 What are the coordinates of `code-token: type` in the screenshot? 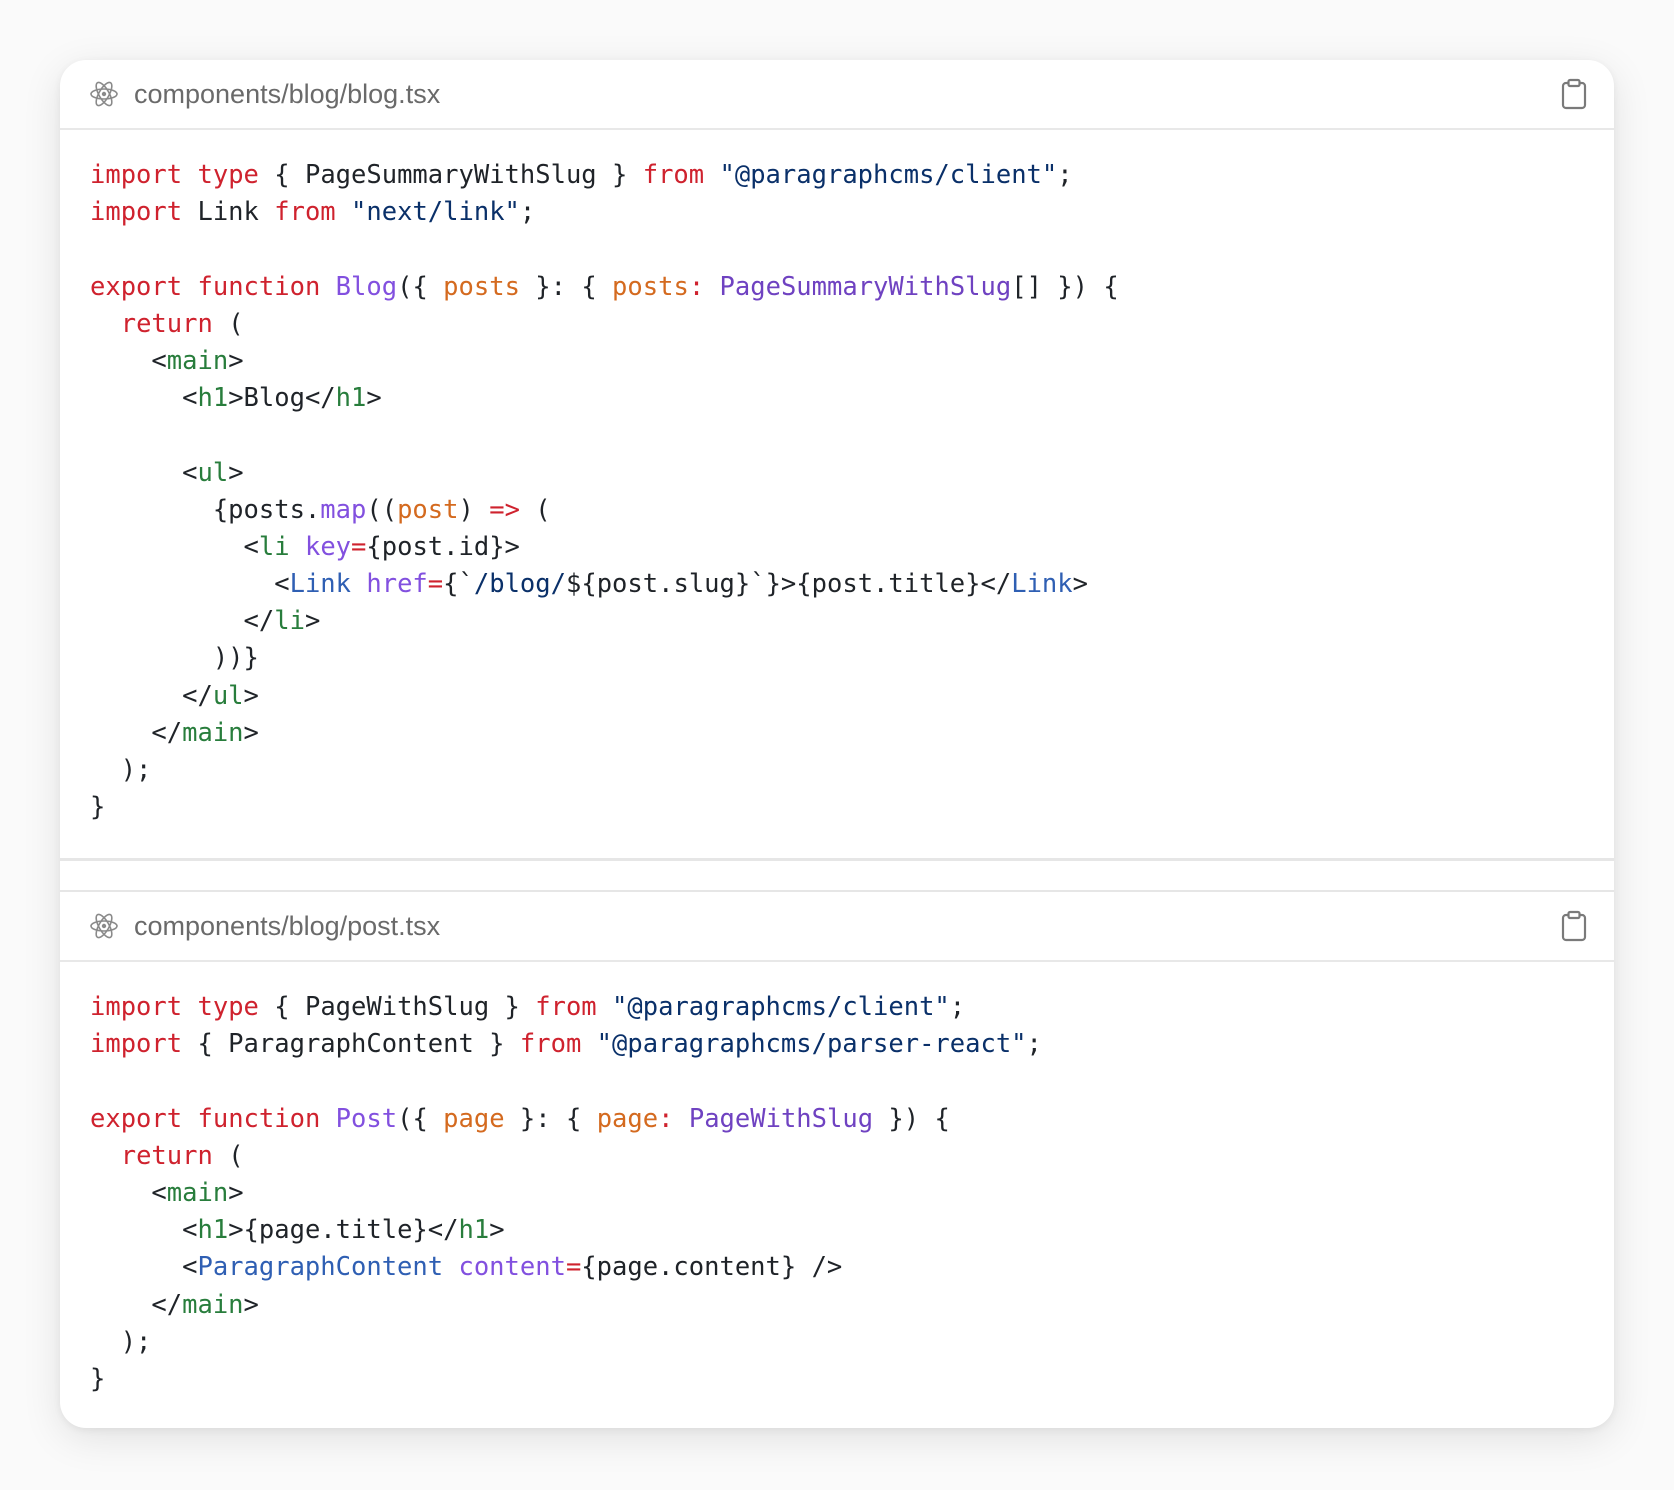 It's located at (228, 175).